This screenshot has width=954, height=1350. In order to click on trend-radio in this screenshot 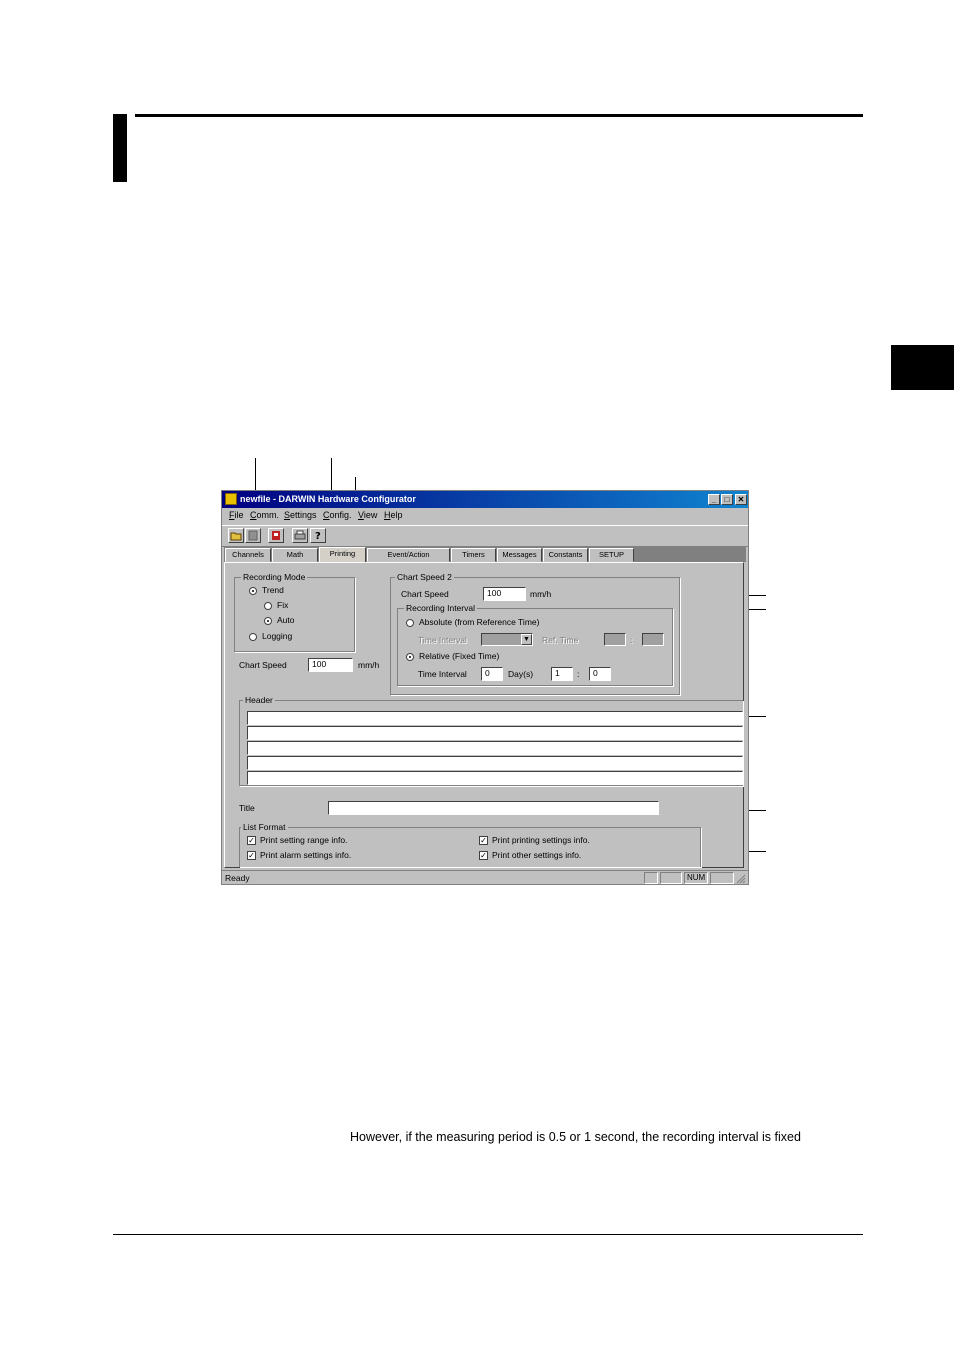, I will do `click(253, 591)`.